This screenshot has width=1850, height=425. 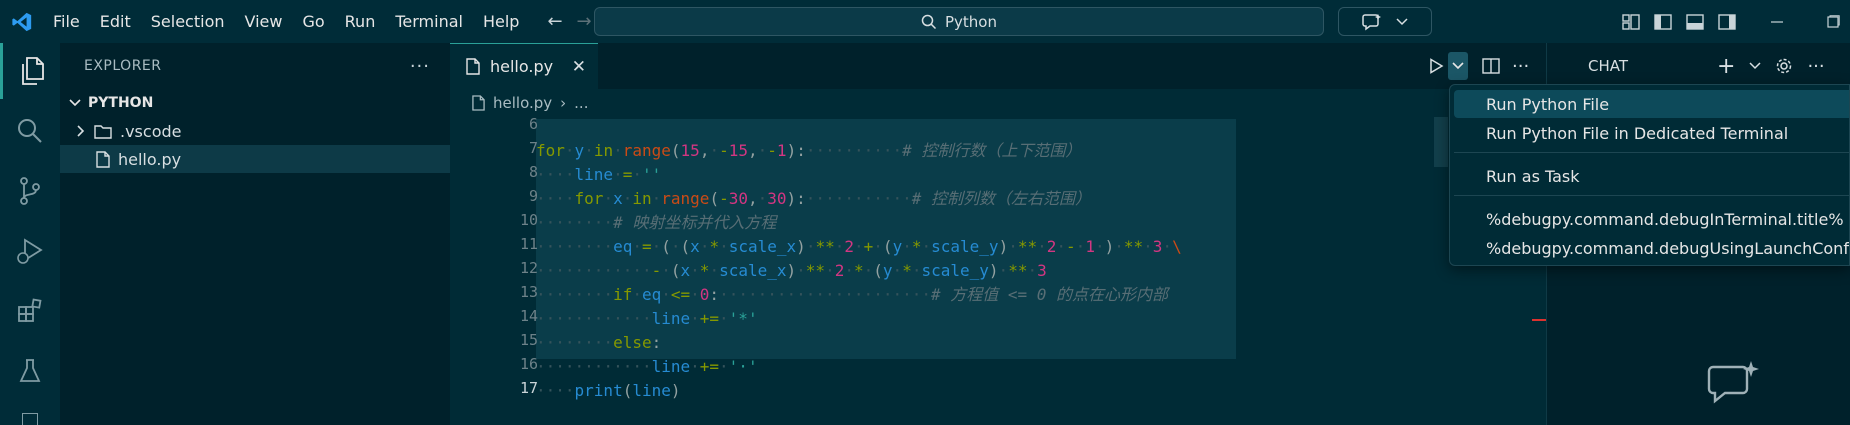 I want to click on maximize-icon, so click(x=1833, y=21).